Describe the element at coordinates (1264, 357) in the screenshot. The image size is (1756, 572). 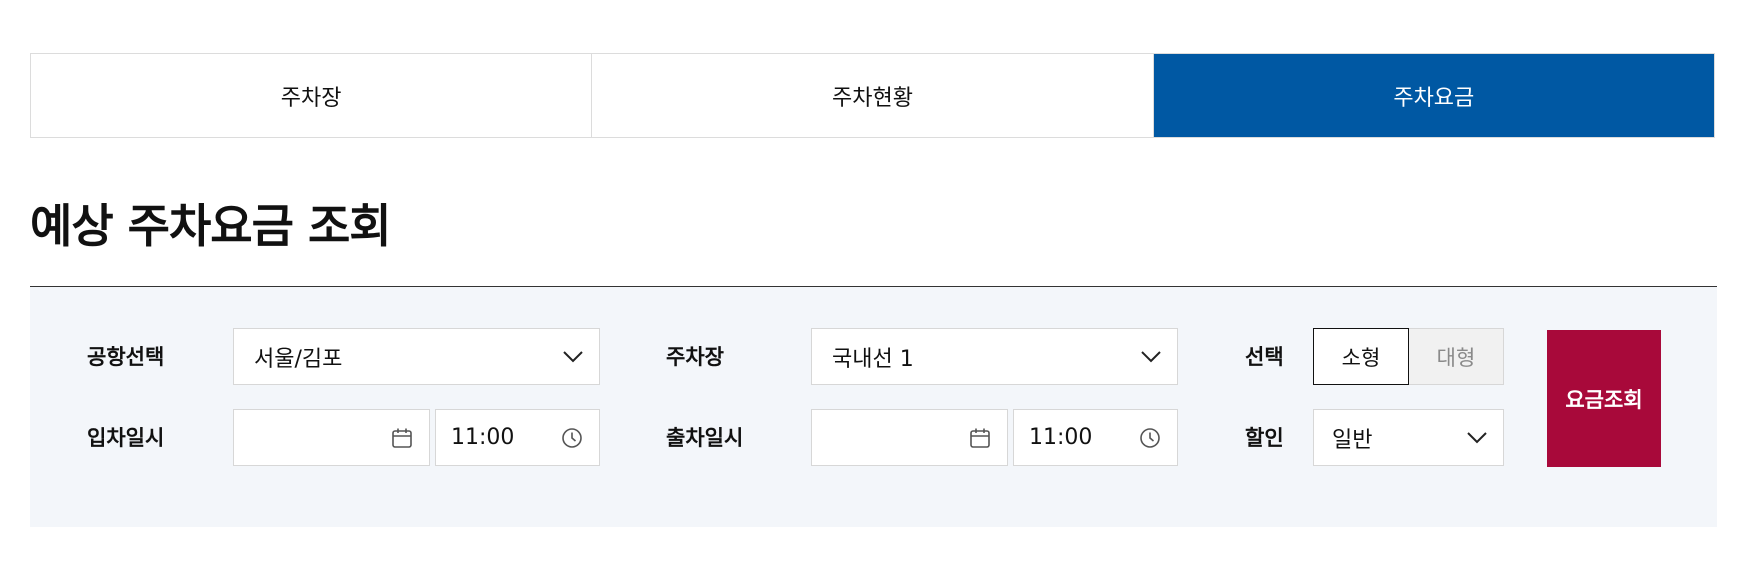
I see `car-size-label: 선택` at that location.